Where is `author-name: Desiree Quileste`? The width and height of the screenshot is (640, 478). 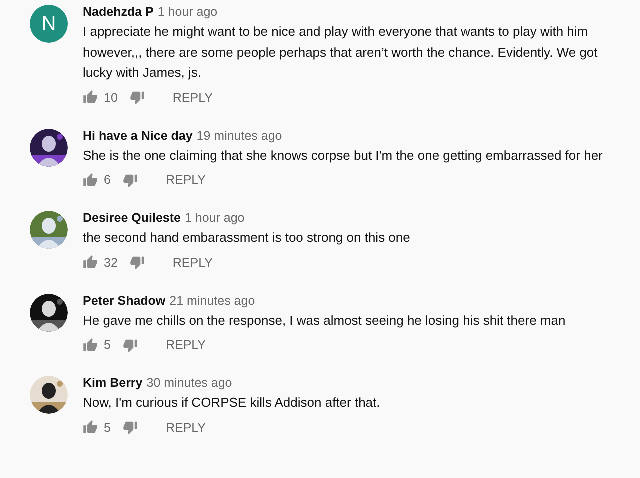
author-name: Desiree Quileste is located at coordinates (132, 218).